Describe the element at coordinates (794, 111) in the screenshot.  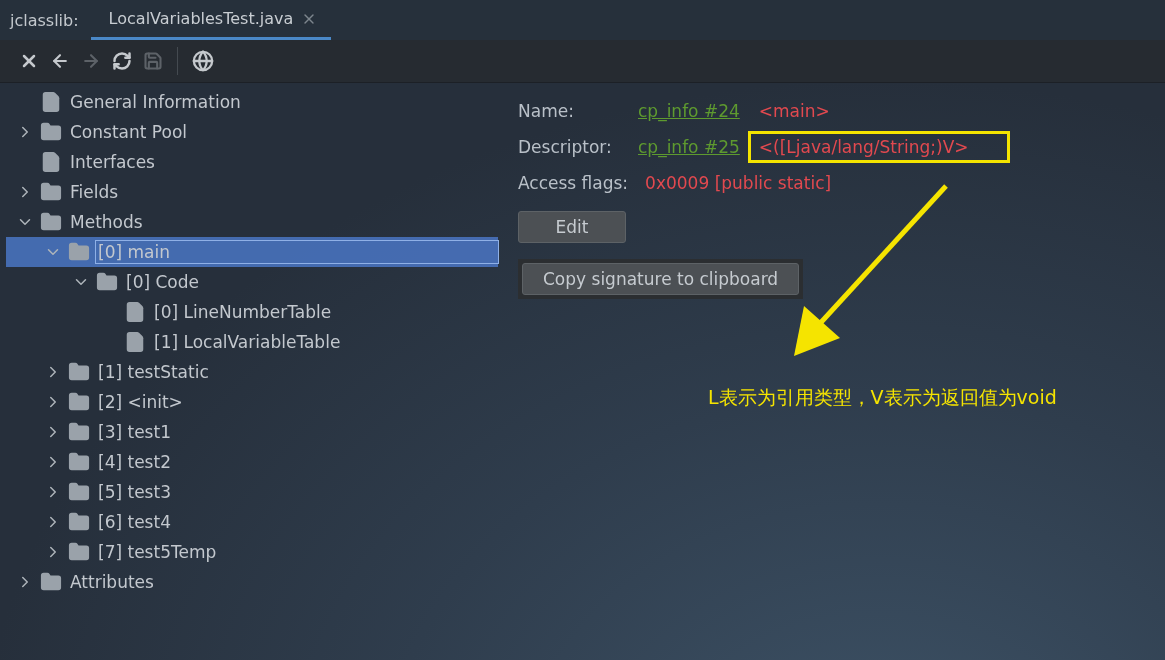
I see `field-value: <main>` at that location.